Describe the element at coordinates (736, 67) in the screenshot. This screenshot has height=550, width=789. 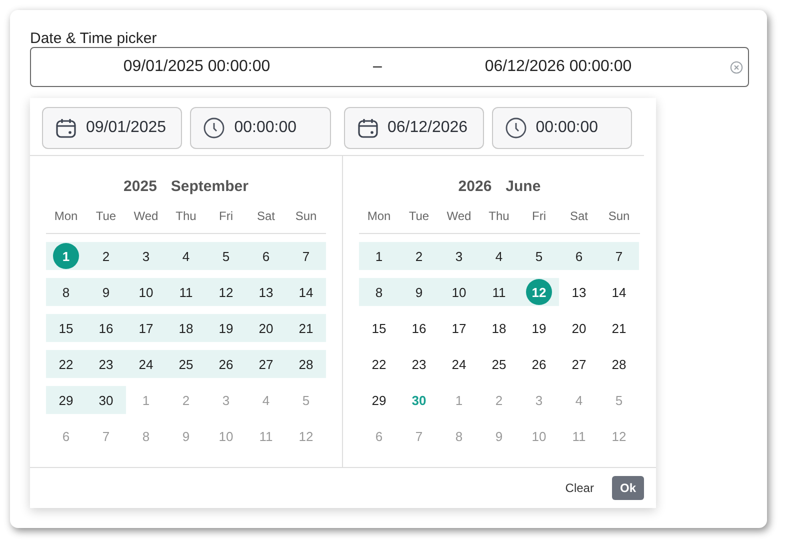
I see `clear-icon` at that location.